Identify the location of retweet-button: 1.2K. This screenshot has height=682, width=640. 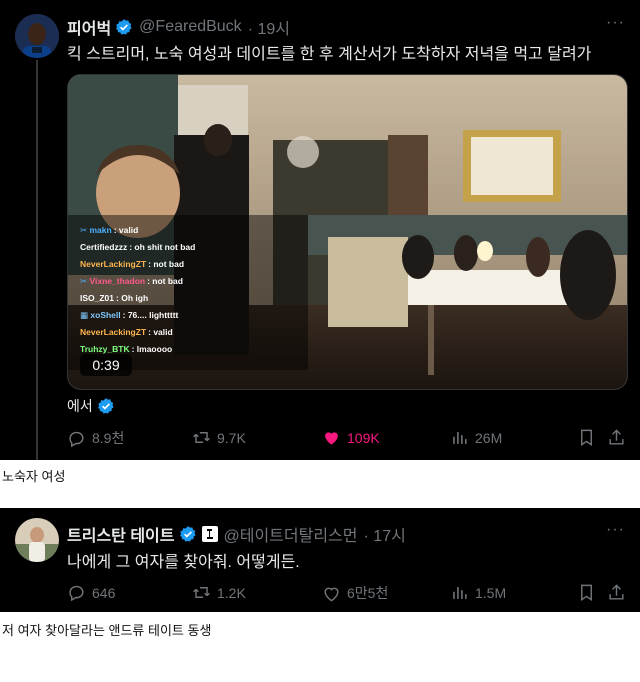
(219, 592).